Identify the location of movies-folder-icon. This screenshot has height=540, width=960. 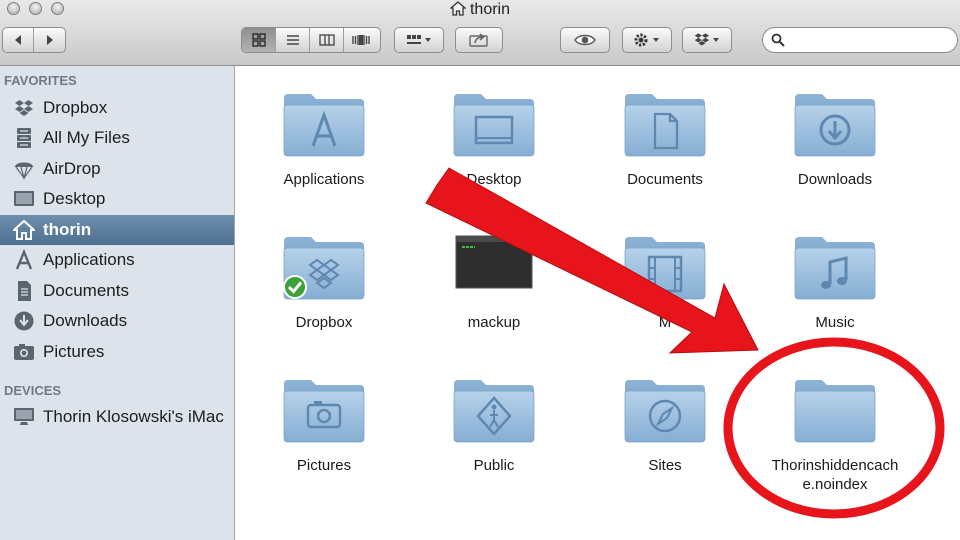
(665, 266).